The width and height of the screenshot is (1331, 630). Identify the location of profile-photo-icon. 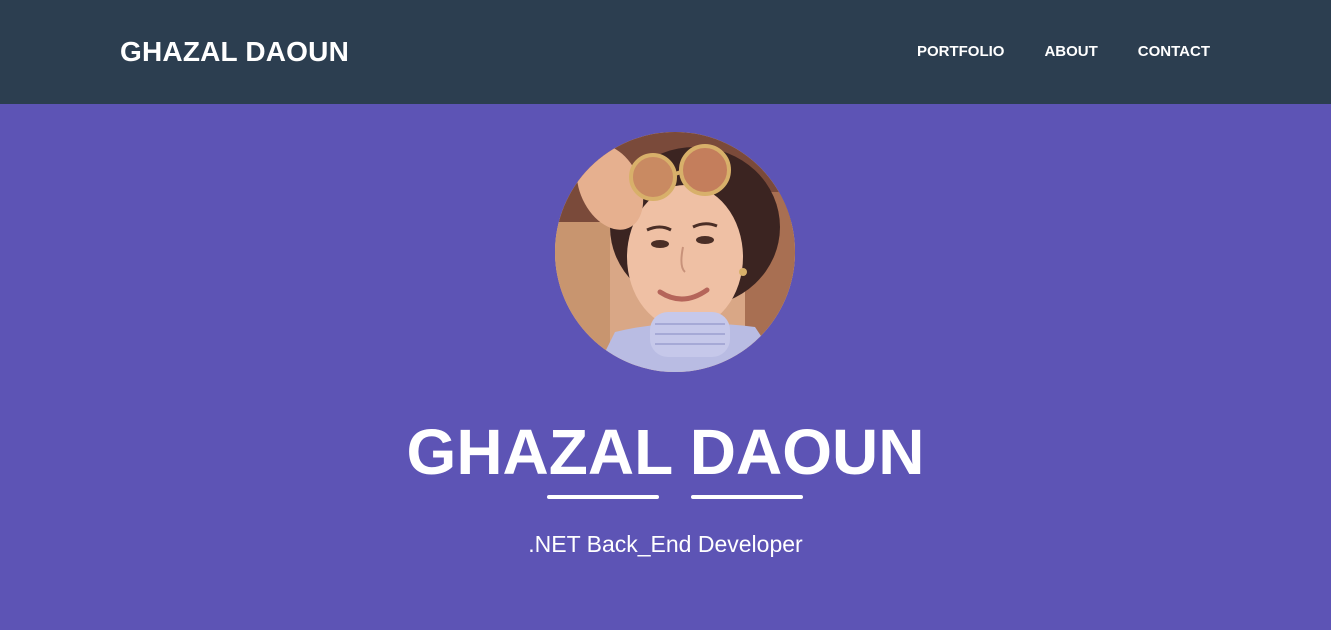
(675, 252).